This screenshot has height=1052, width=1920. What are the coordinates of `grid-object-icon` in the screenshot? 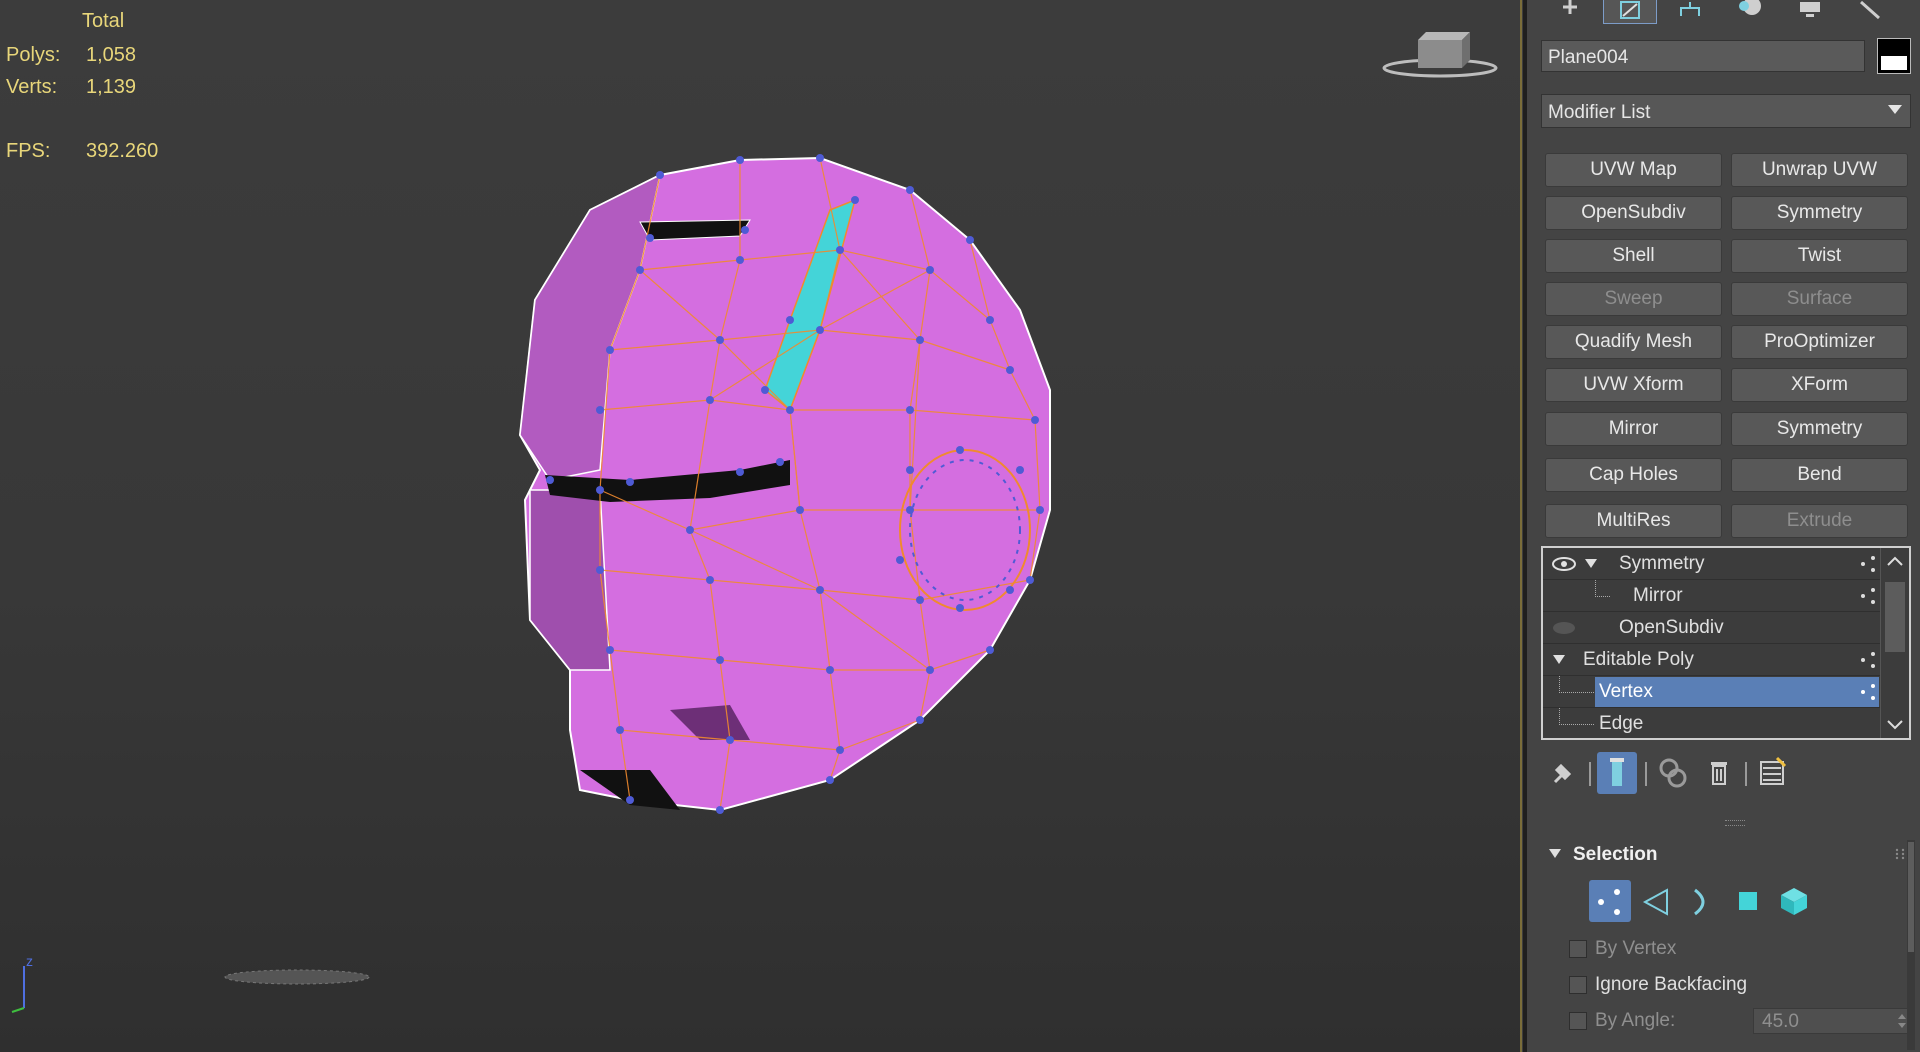 It's located at (297, 977).